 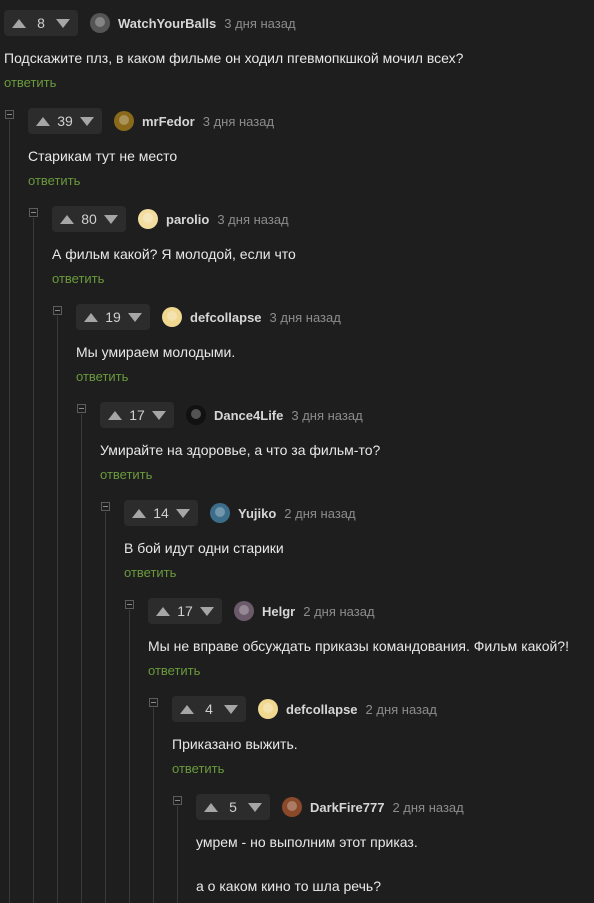 I want to click on username-link: DarkFire777, so click(x=347, y=807).